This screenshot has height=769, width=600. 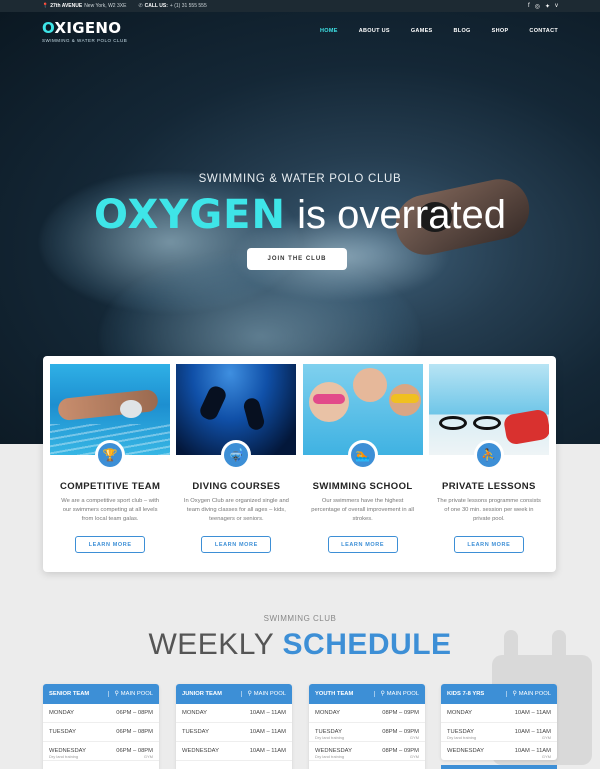 What do you see at coordinates (547, 6) in the screenshot?
I see `twitter-icon: ✦` at bounding box center [547, 6].